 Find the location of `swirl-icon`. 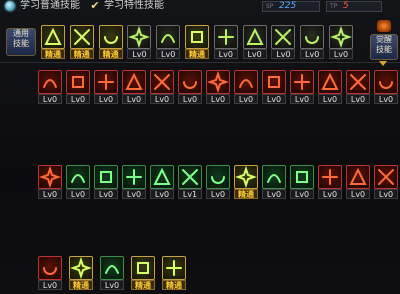

swirl-icon is located at coordinates (358, 82).